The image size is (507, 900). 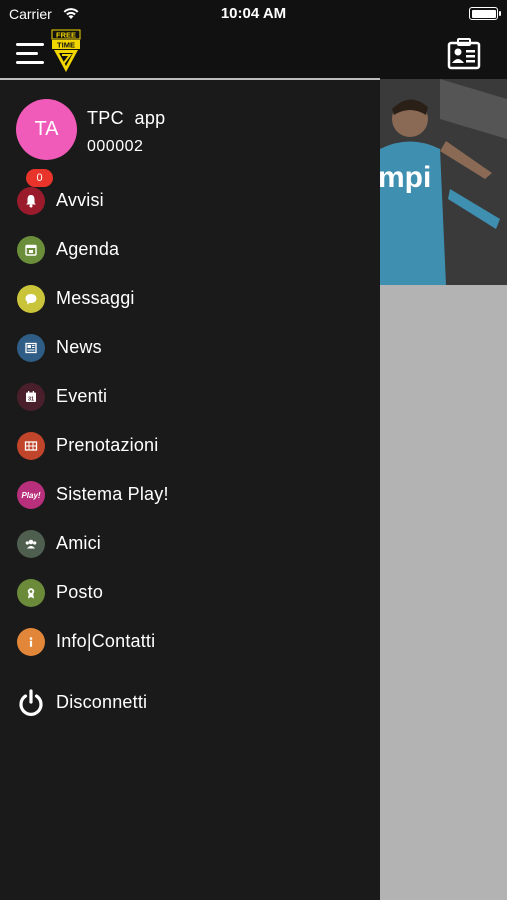 I want to click on logout-button: Disconnetti, so click(x=190, y=703).